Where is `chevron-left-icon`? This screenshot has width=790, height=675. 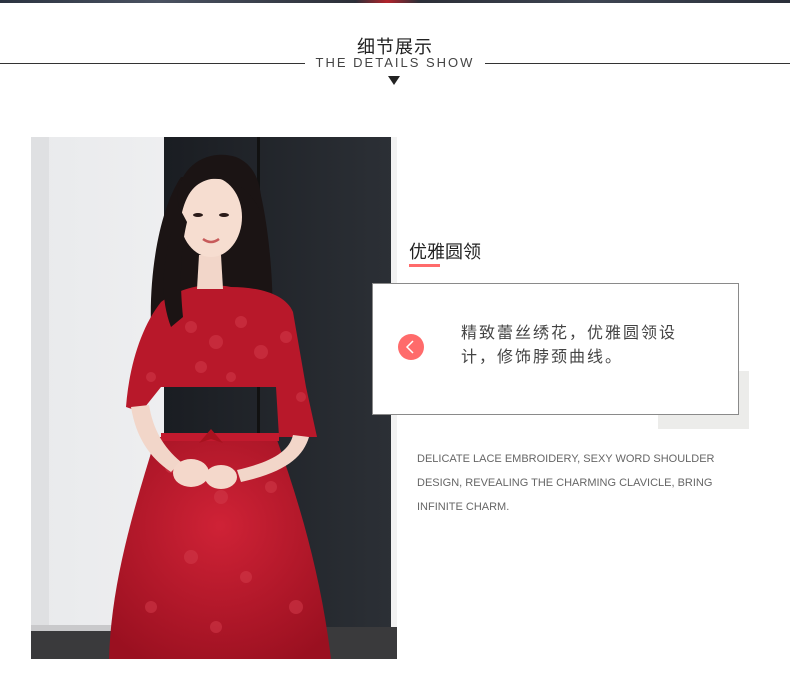
chevron-left-icon is located at coordinates (411, 347).